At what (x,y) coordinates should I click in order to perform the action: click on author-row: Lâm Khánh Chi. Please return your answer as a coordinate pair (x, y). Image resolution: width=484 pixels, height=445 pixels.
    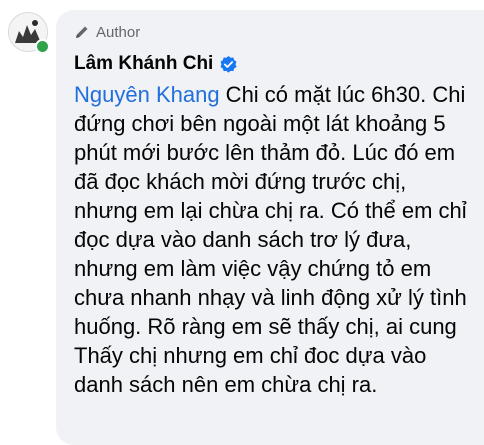
    Looking at the image, I should click on (274, 64).